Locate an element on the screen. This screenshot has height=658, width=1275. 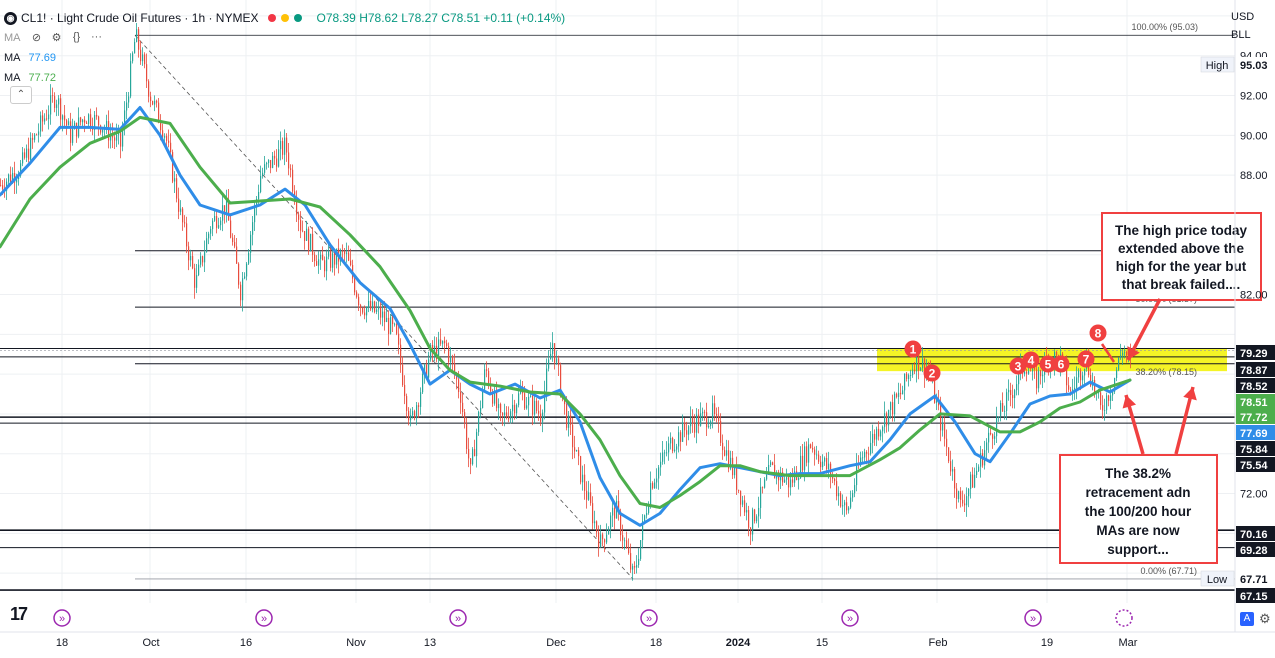
unit-label: BLL is located at coordinates (1251, 35).